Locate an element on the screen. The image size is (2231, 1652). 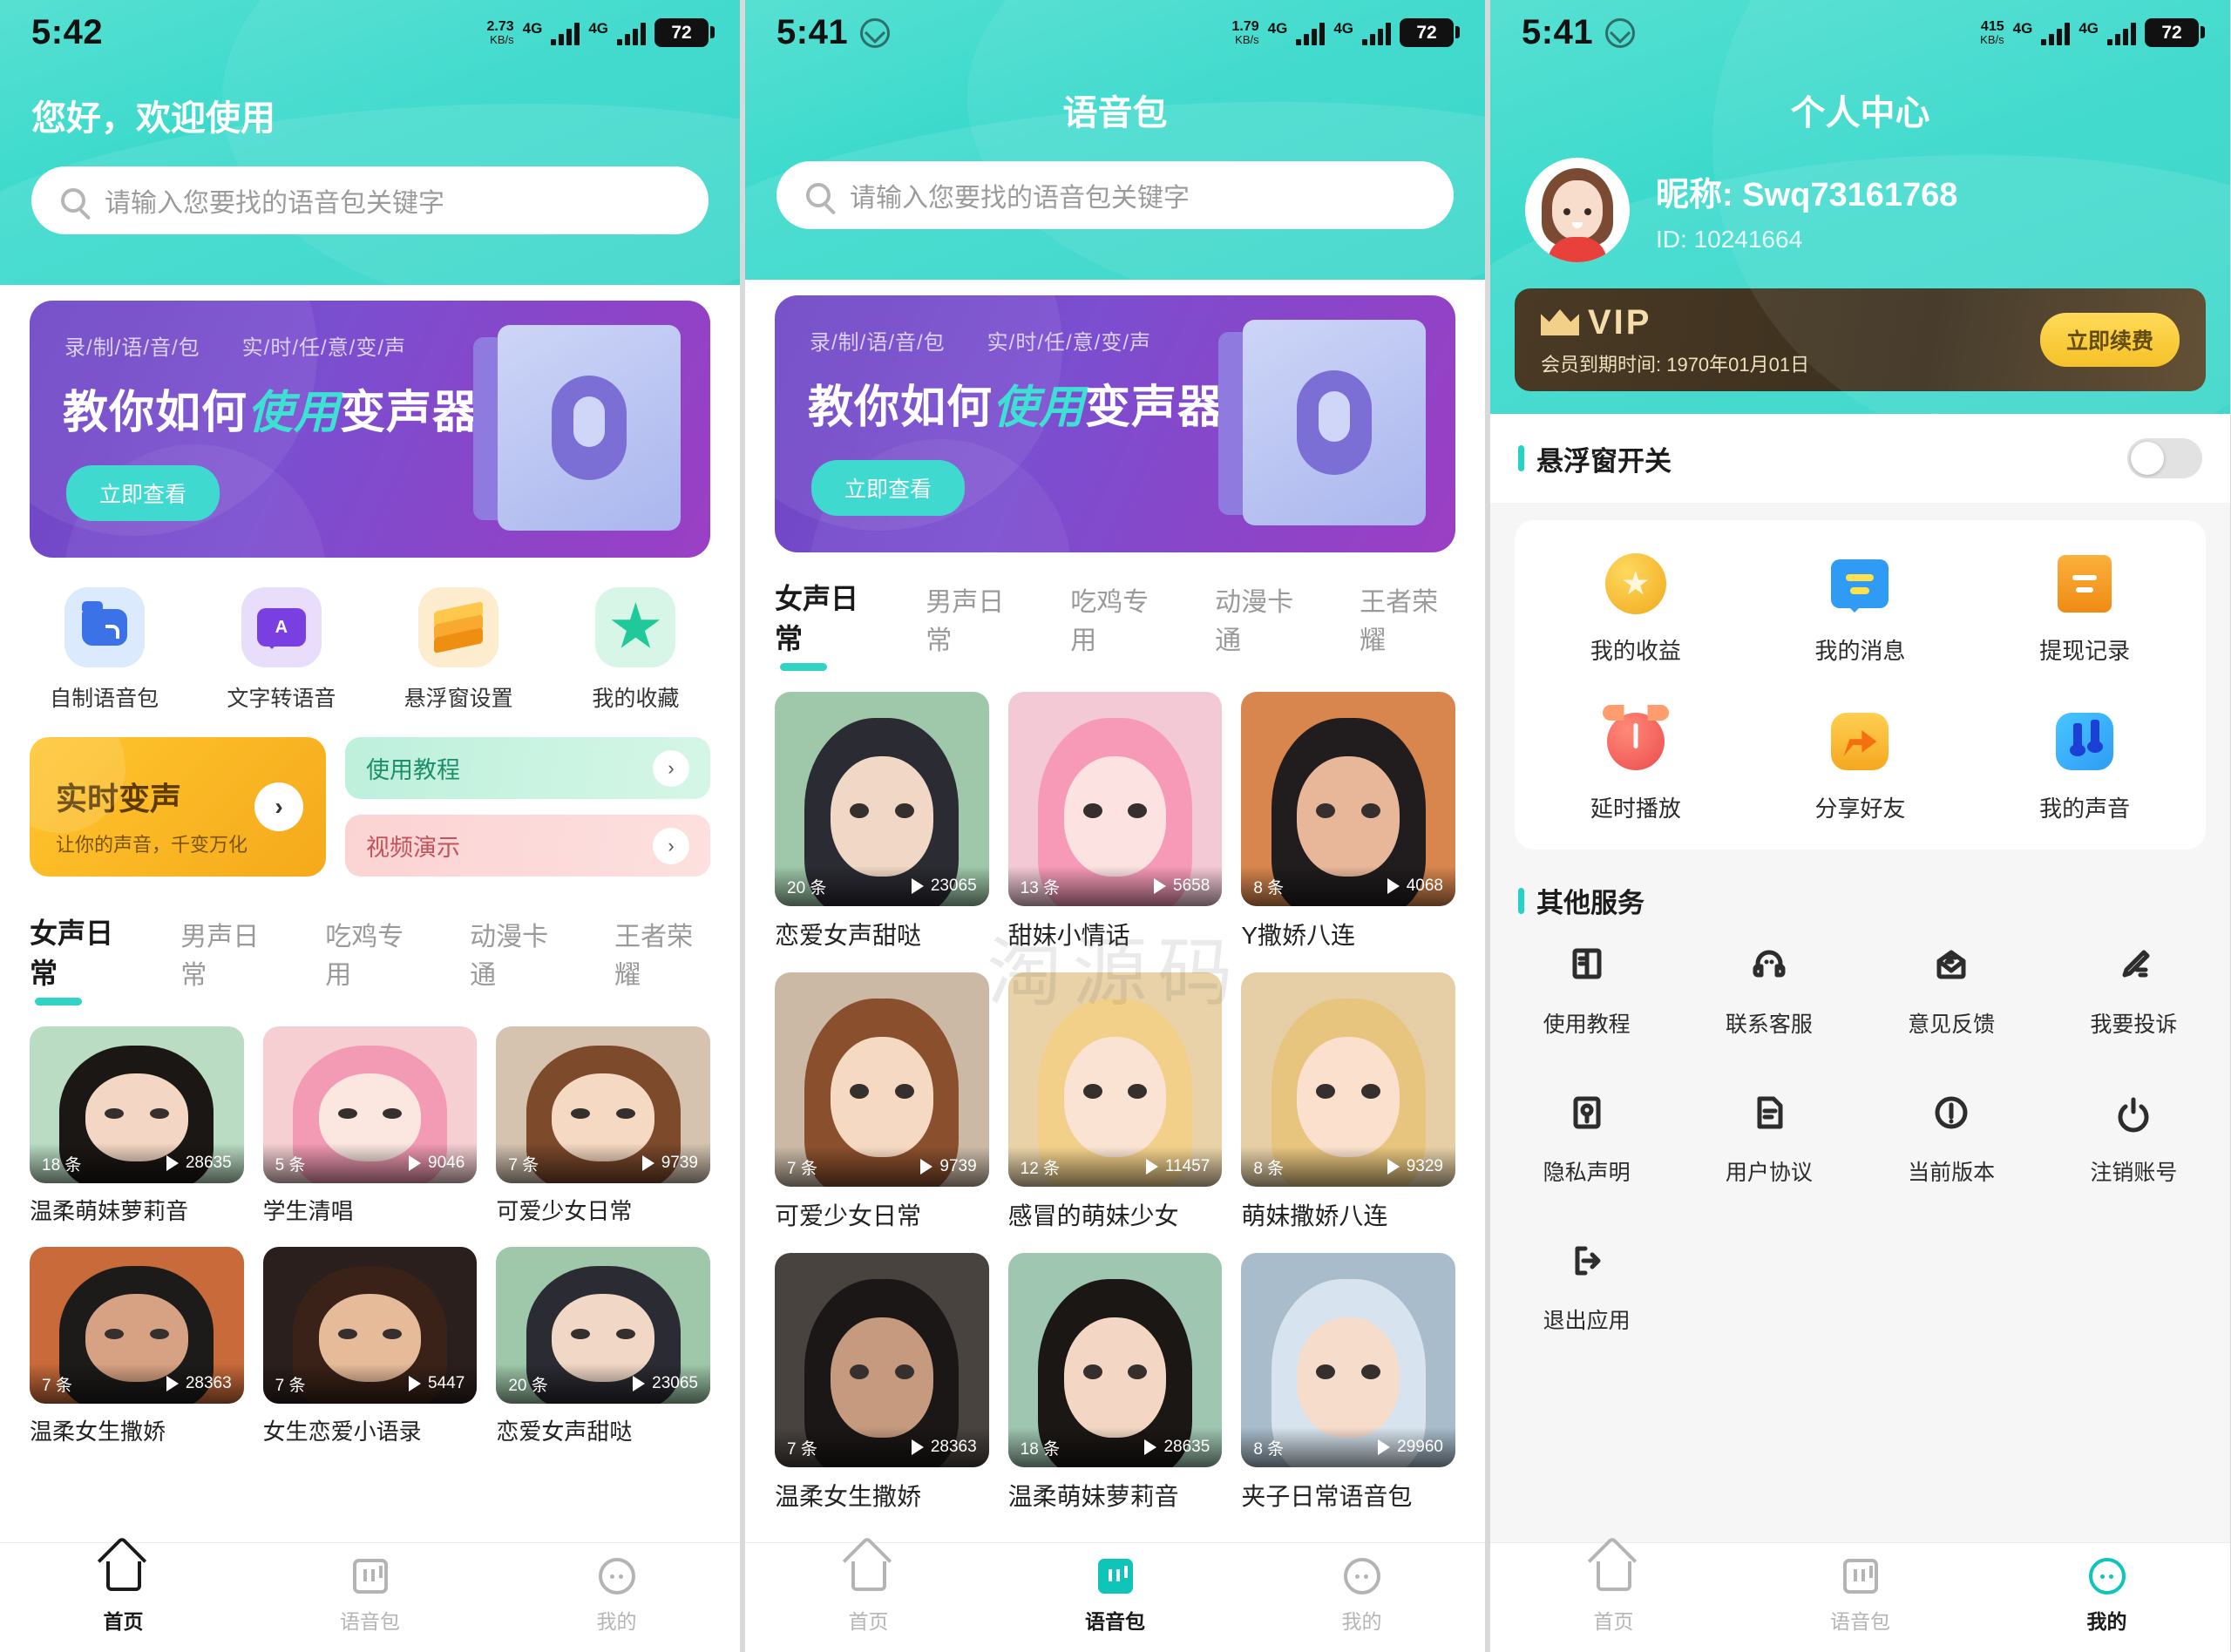
service-contact-support: 联系客服 is located at coordinates (1769, 989).